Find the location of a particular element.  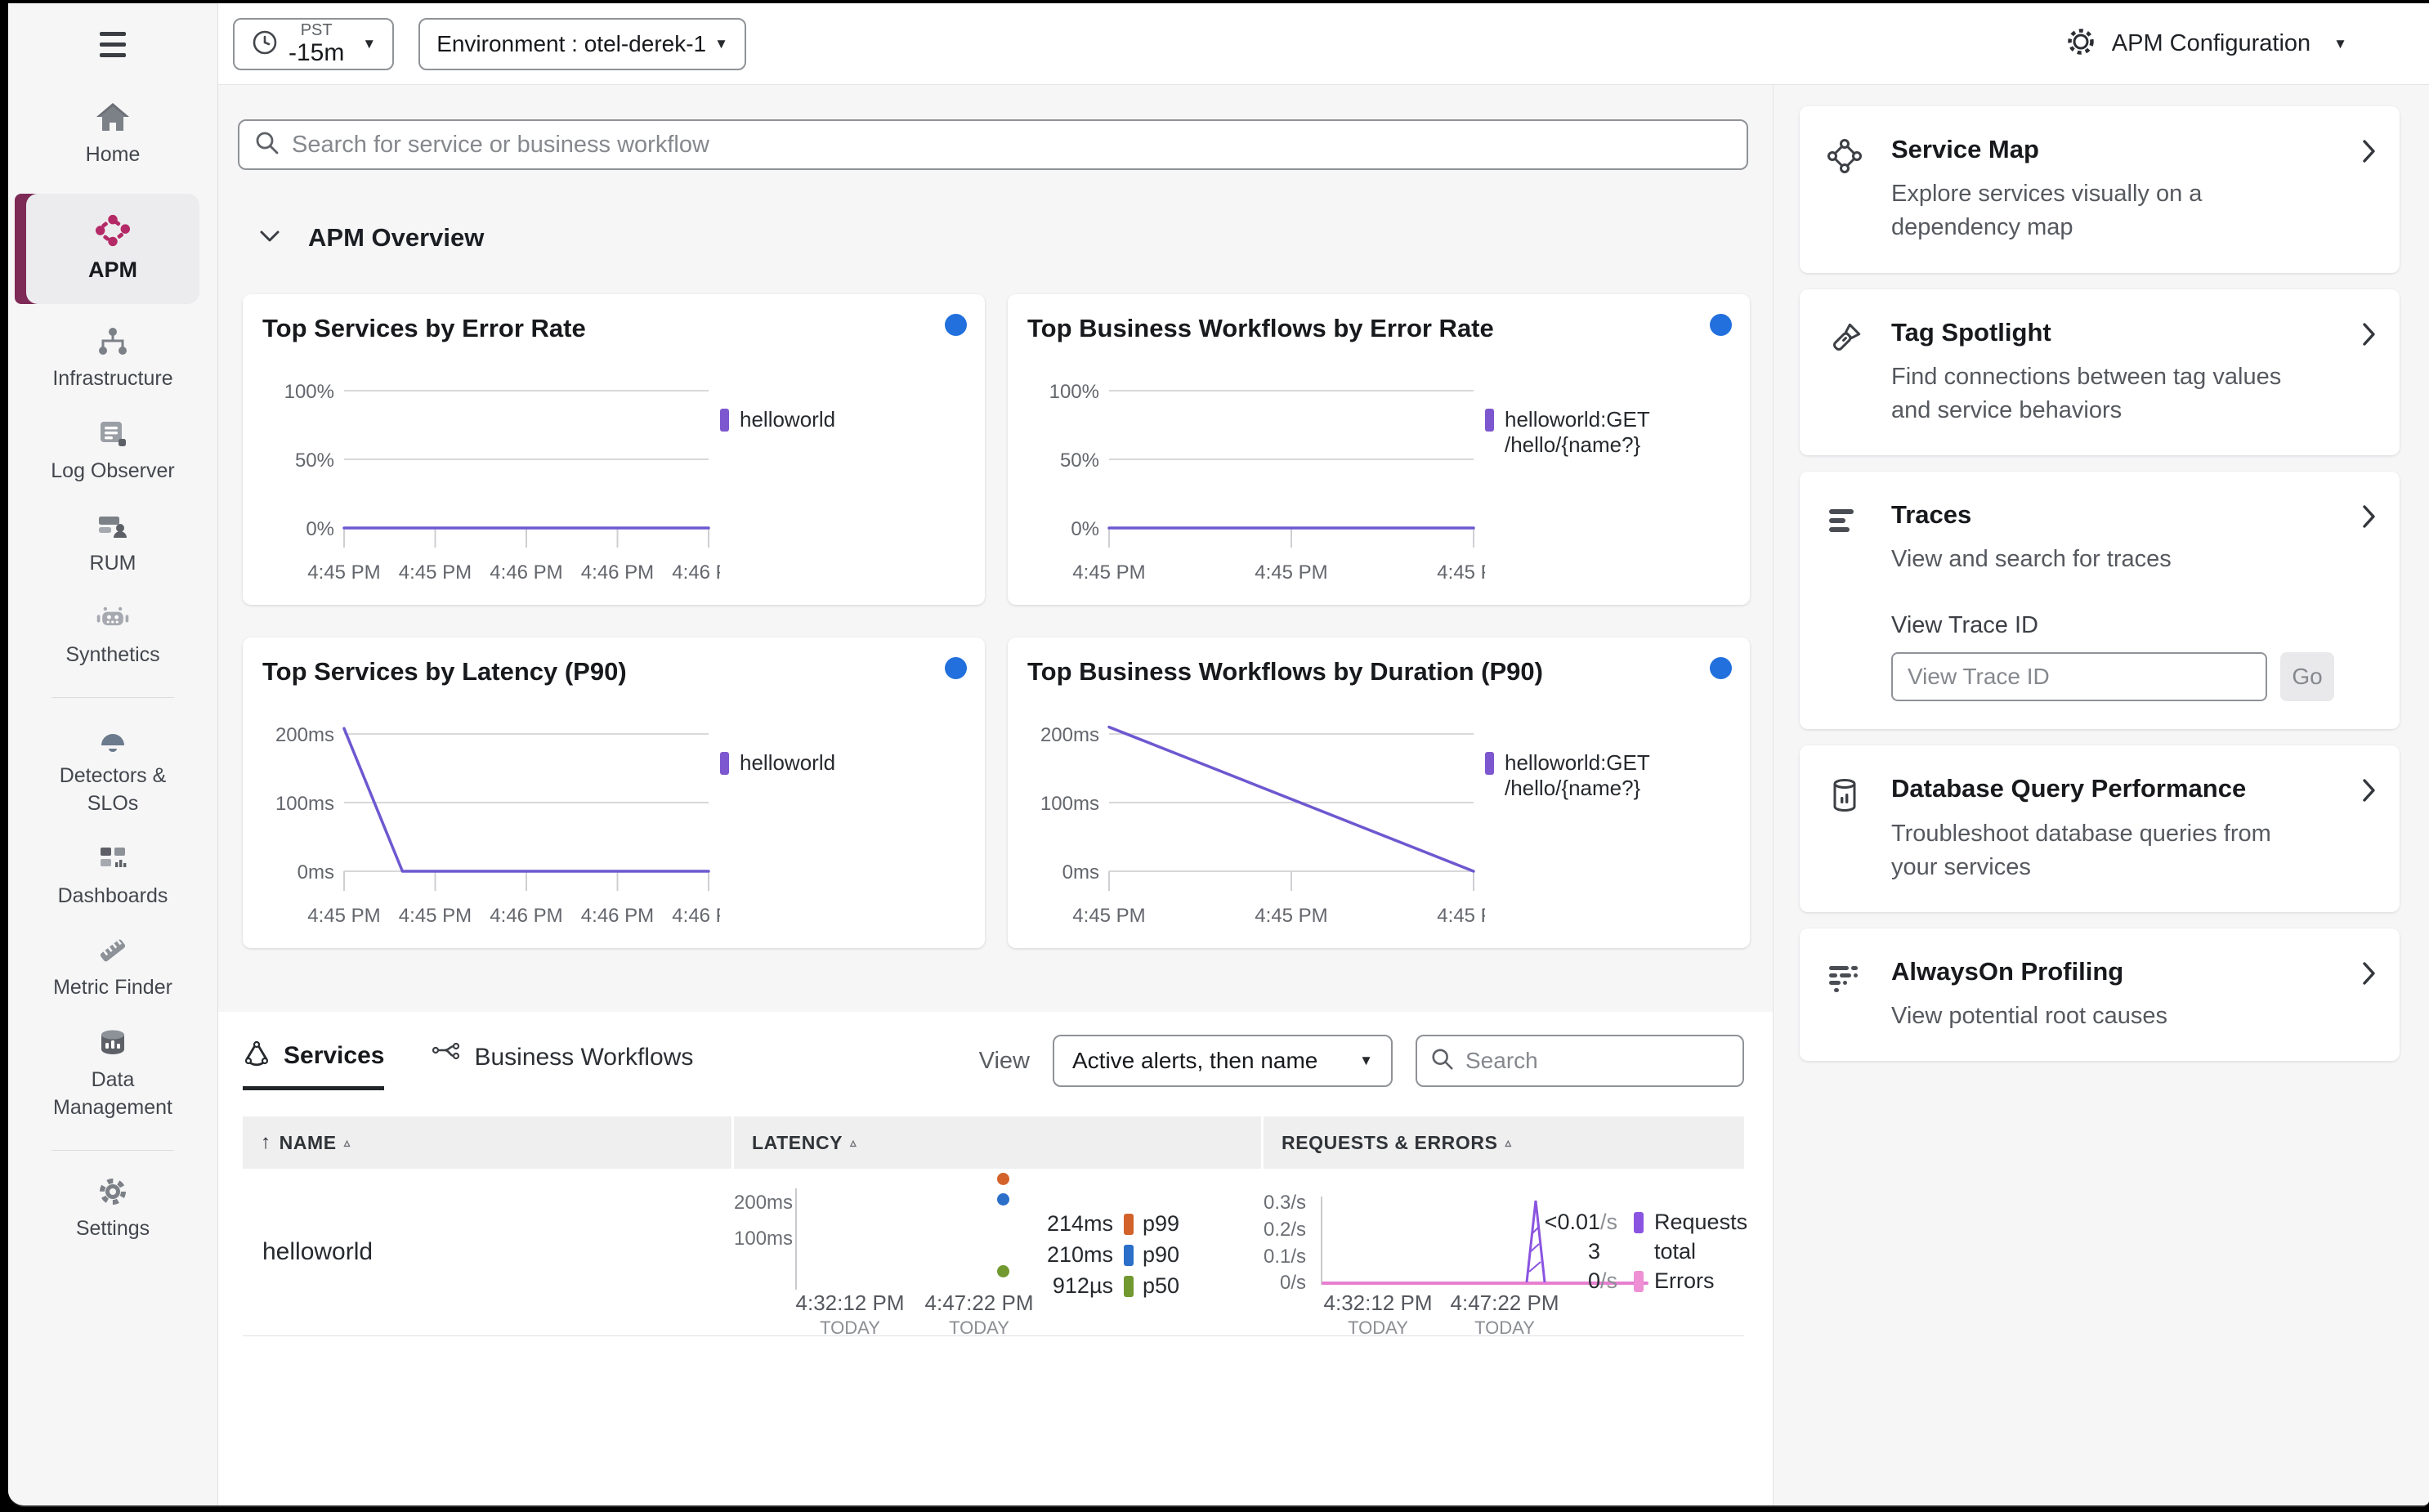

sidebar-item-infrastructure: Infrastructure is located at coordinates (113, 359).